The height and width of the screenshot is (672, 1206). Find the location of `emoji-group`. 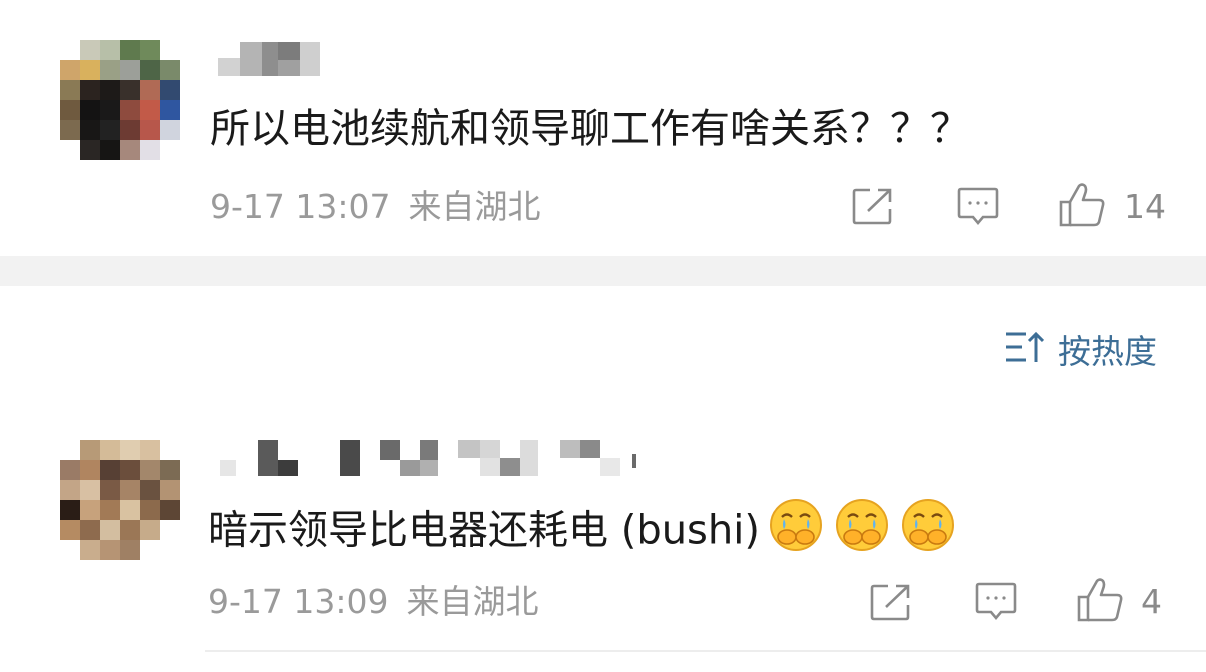

emoji-group is located at coordinates (863, 532).